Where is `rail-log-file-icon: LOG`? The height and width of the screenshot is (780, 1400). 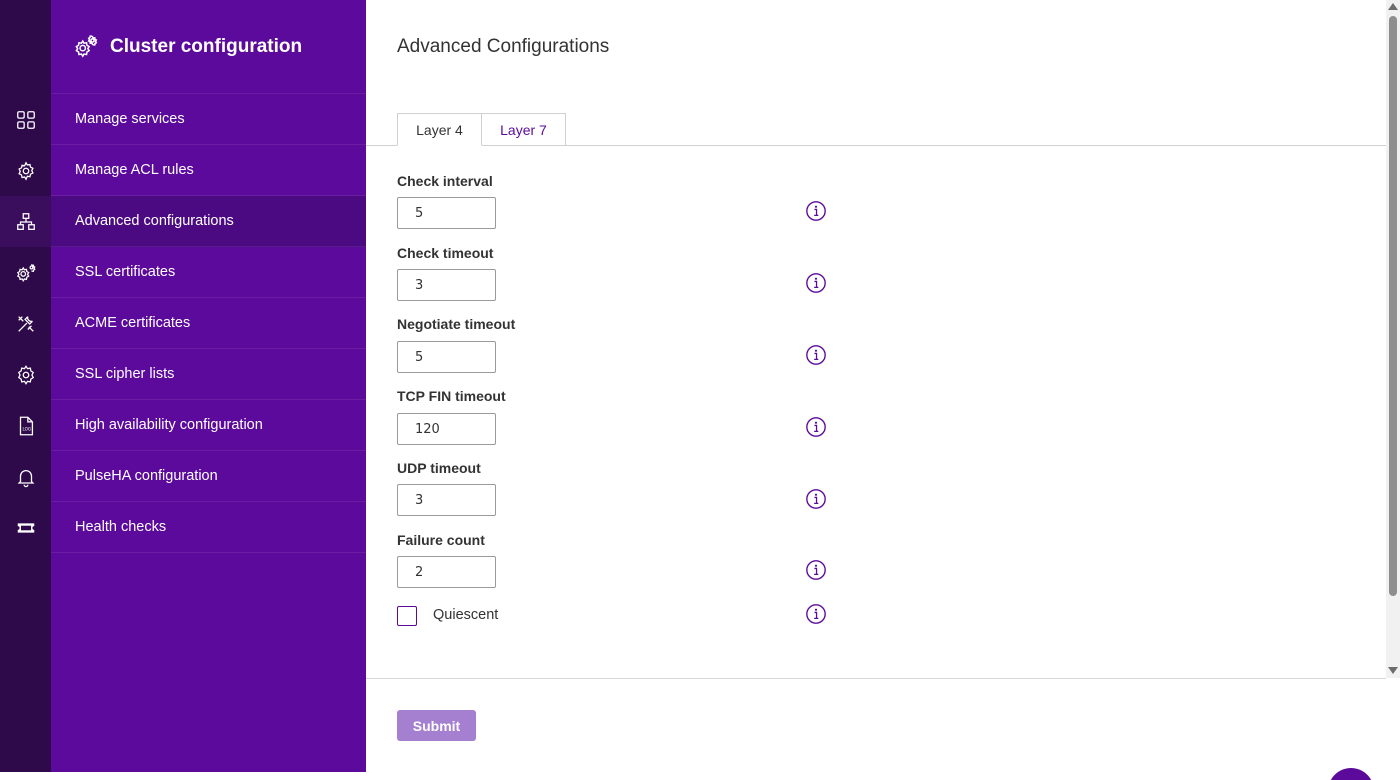 rail-log-file-icon: LOG is located at coordinates (25, 425).